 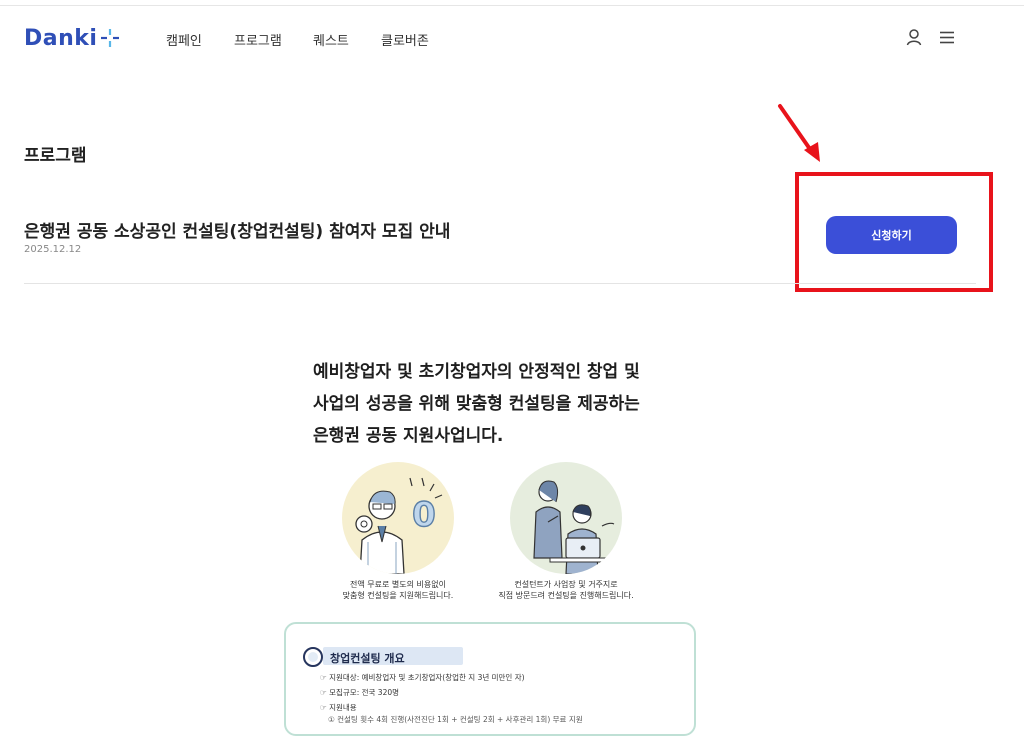 What do you see at coordinates (405, 39) in the screenshot?
I see `nav-cloverzone: 클로버존` at bounding box center [405, 39].